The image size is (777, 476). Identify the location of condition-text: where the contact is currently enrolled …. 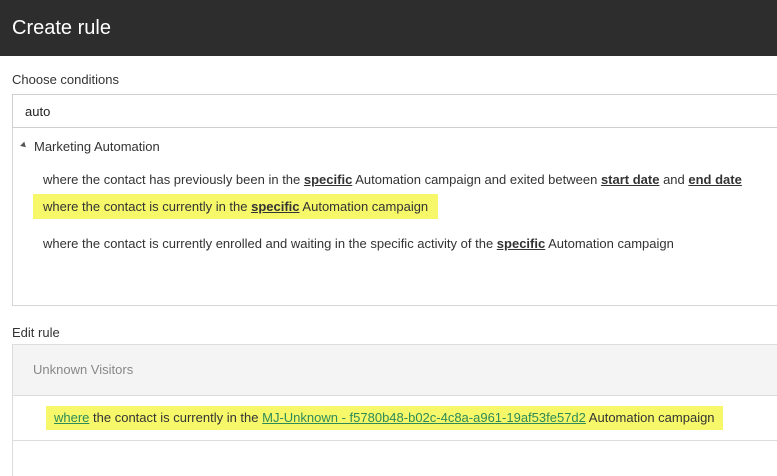
(270, 243).